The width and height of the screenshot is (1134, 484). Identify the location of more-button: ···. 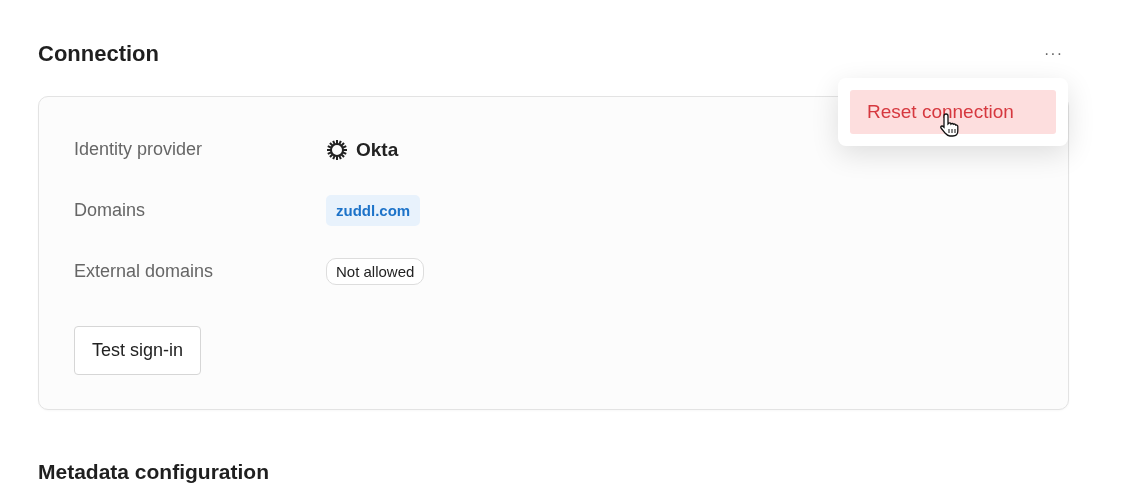
(1053, 54).